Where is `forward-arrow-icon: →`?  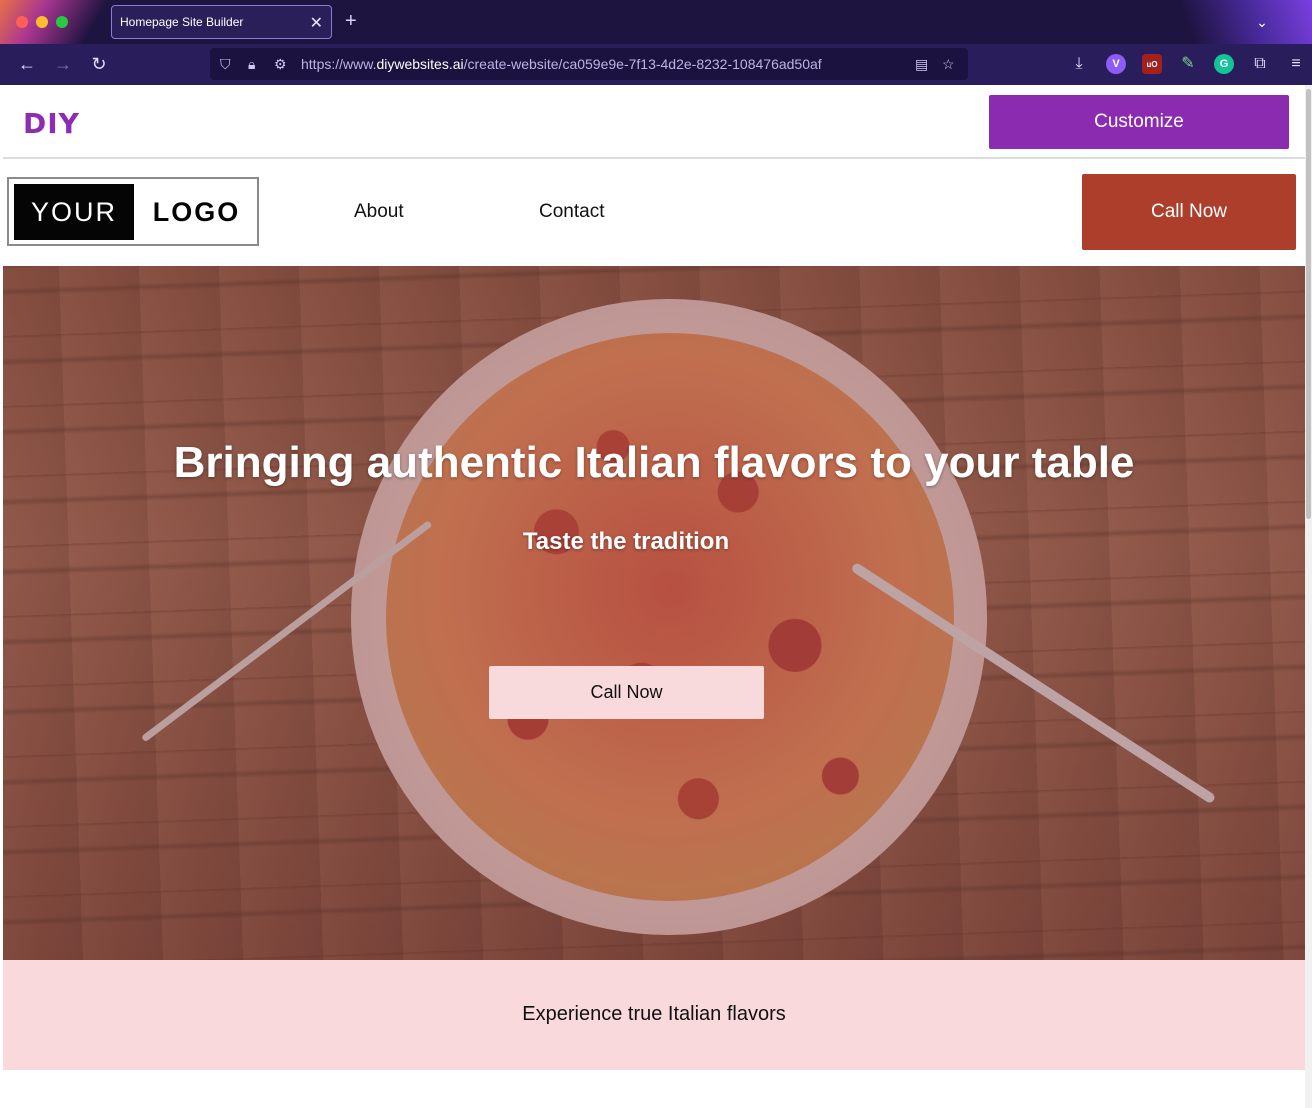
forward-arrow-icon: → is located at coordinates (63, 64).